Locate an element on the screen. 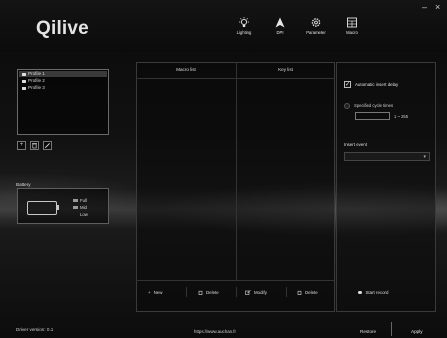 Image resolution: width=447 pixels, height=338 pixels. cursor-arrow-icon is located at coordinates (280, 22).